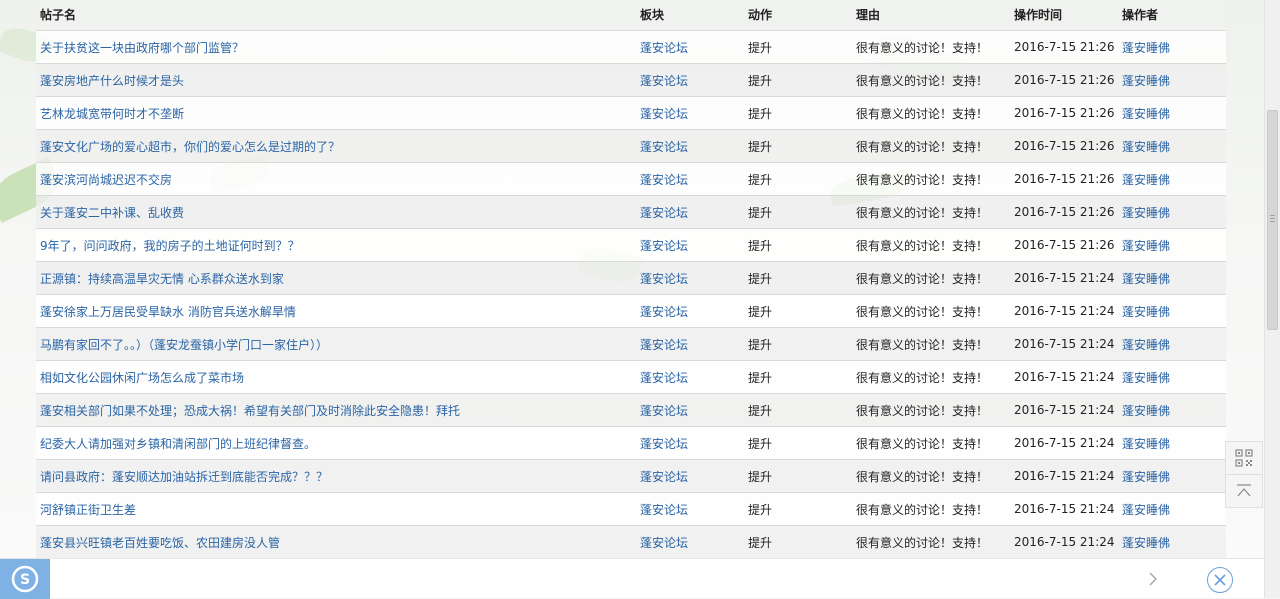 This screenshot has height=599, width=1280. Describe the element at coordinates (106, 179) in the screenshot. I see `post-title-link: 蓬安滨河尚城迟迟不交房` at that location.